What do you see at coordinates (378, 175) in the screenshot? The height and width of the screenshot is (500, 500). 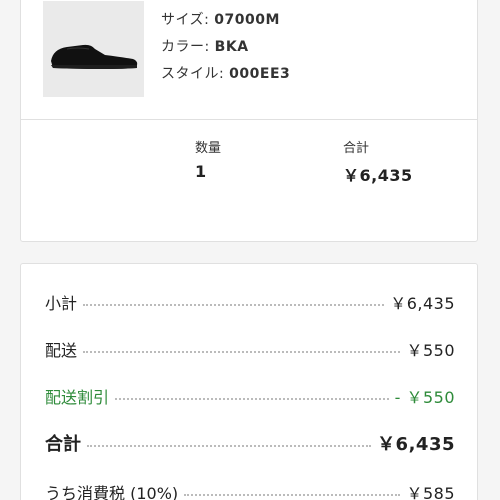 I see `item-total-value: ￥6,435` at bounding box center [378, 175].